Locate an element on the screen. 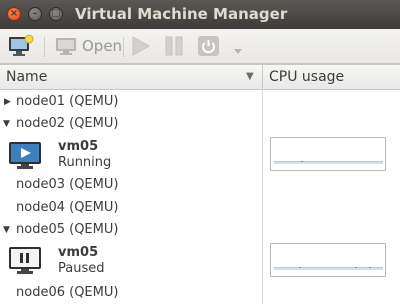  expander-collapsed-icon: ▶ is located at coordinates (7, 102).